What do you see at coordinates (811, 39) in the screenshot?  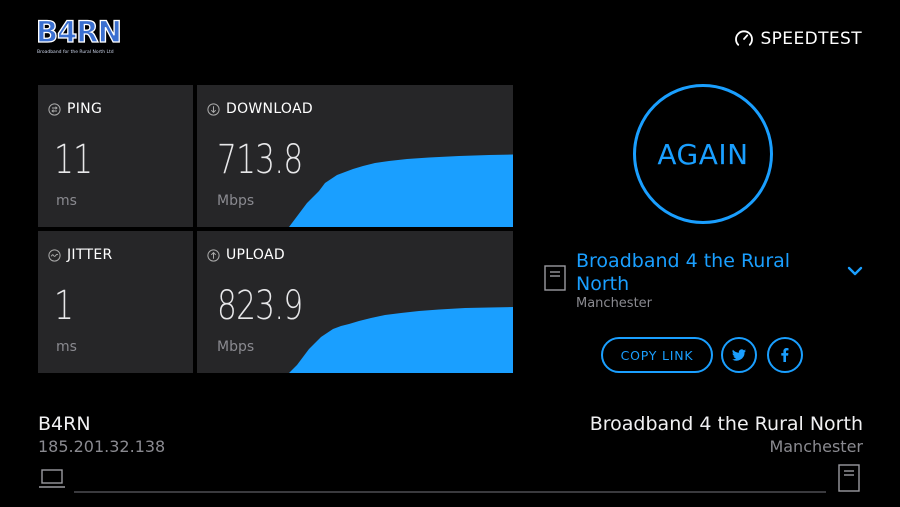 I see `brand-name: SPEEDTEST` at bounding box center [811, 39].